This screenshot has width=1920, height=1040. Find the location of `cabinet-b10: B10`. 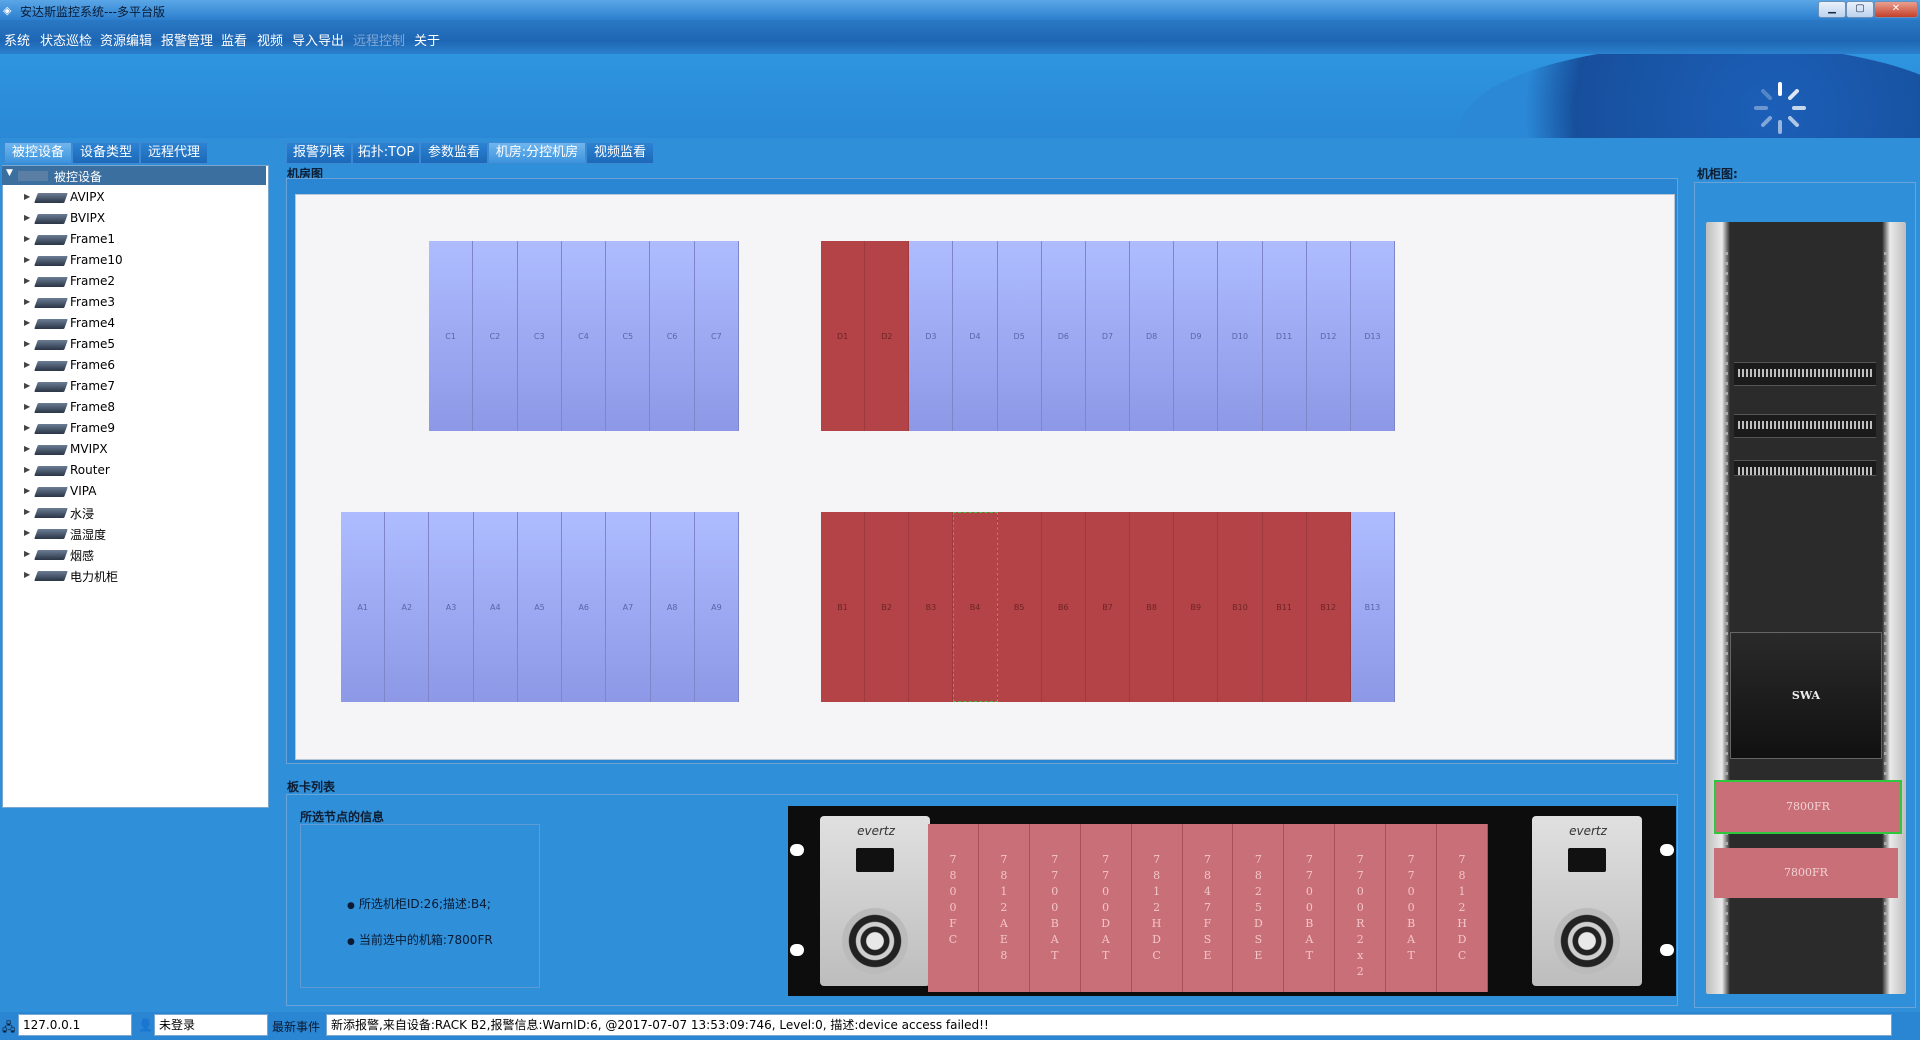

cabinet-b10: B10 is located at coordinates (1240, 607).